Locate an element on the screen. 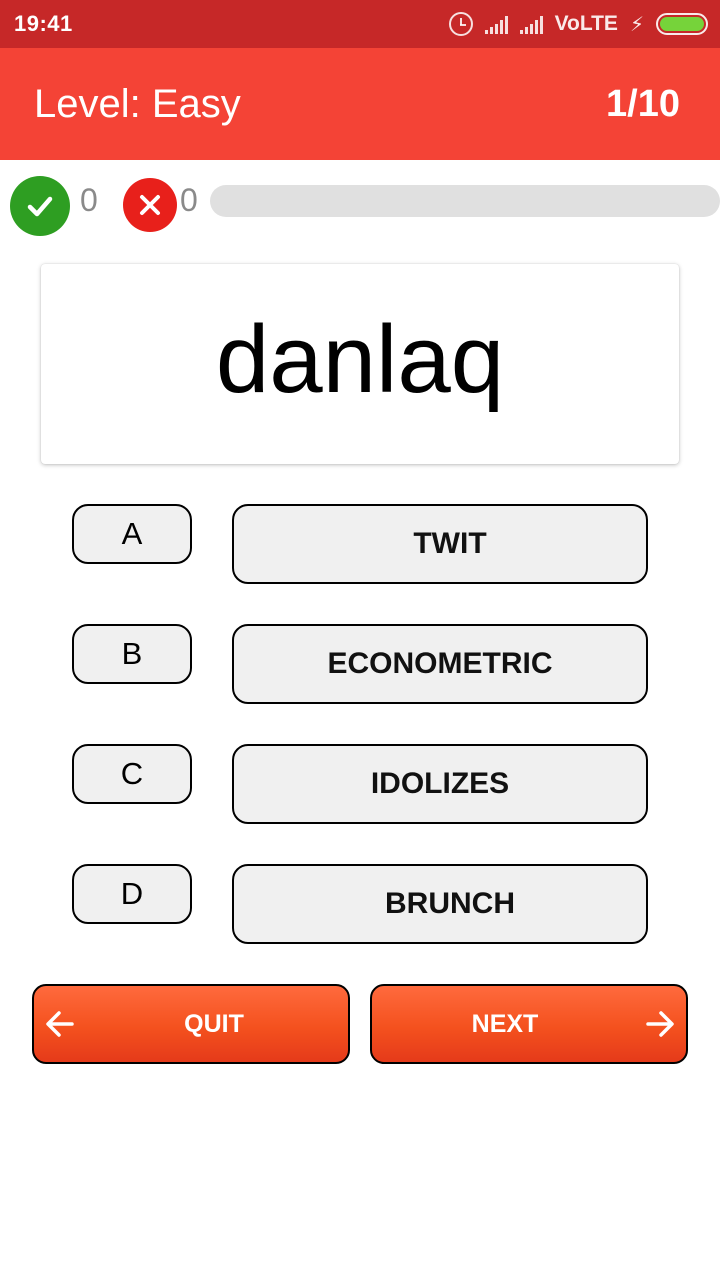 The height and width of the screenshot is (1280, 720). network-label: VoLTE is located at coordinates (586, 23).